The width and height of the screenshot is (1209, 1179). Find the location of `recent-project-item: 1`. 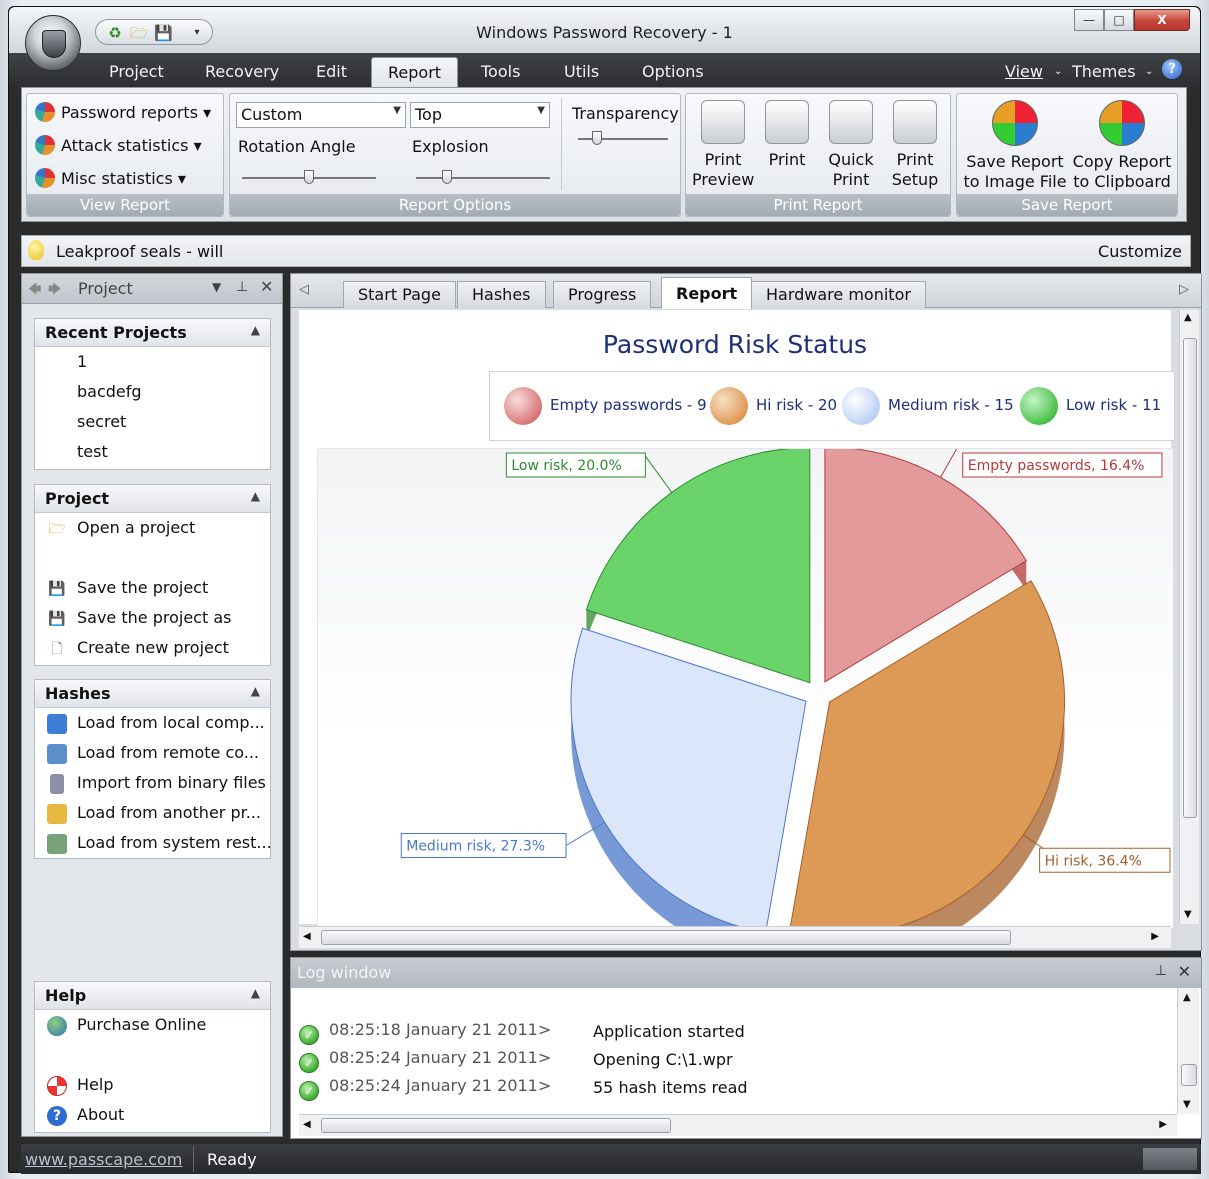

recent-project-item: 1 is located at coordinates (152, 362).